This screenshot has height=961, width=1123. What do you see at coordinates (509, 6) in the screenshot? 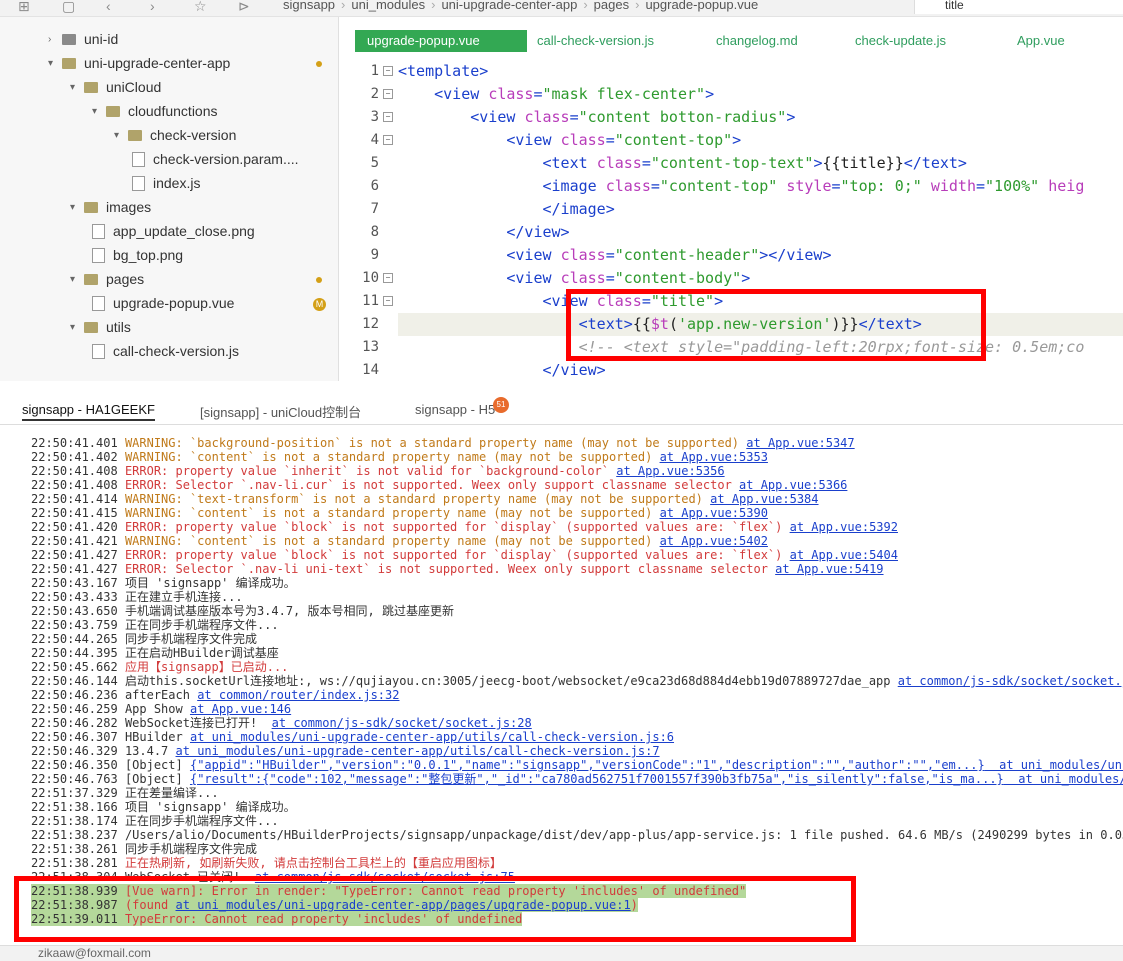
I see `breadcrumb-item: uni-upgrade-center-app` at bounding box center [509, 6].